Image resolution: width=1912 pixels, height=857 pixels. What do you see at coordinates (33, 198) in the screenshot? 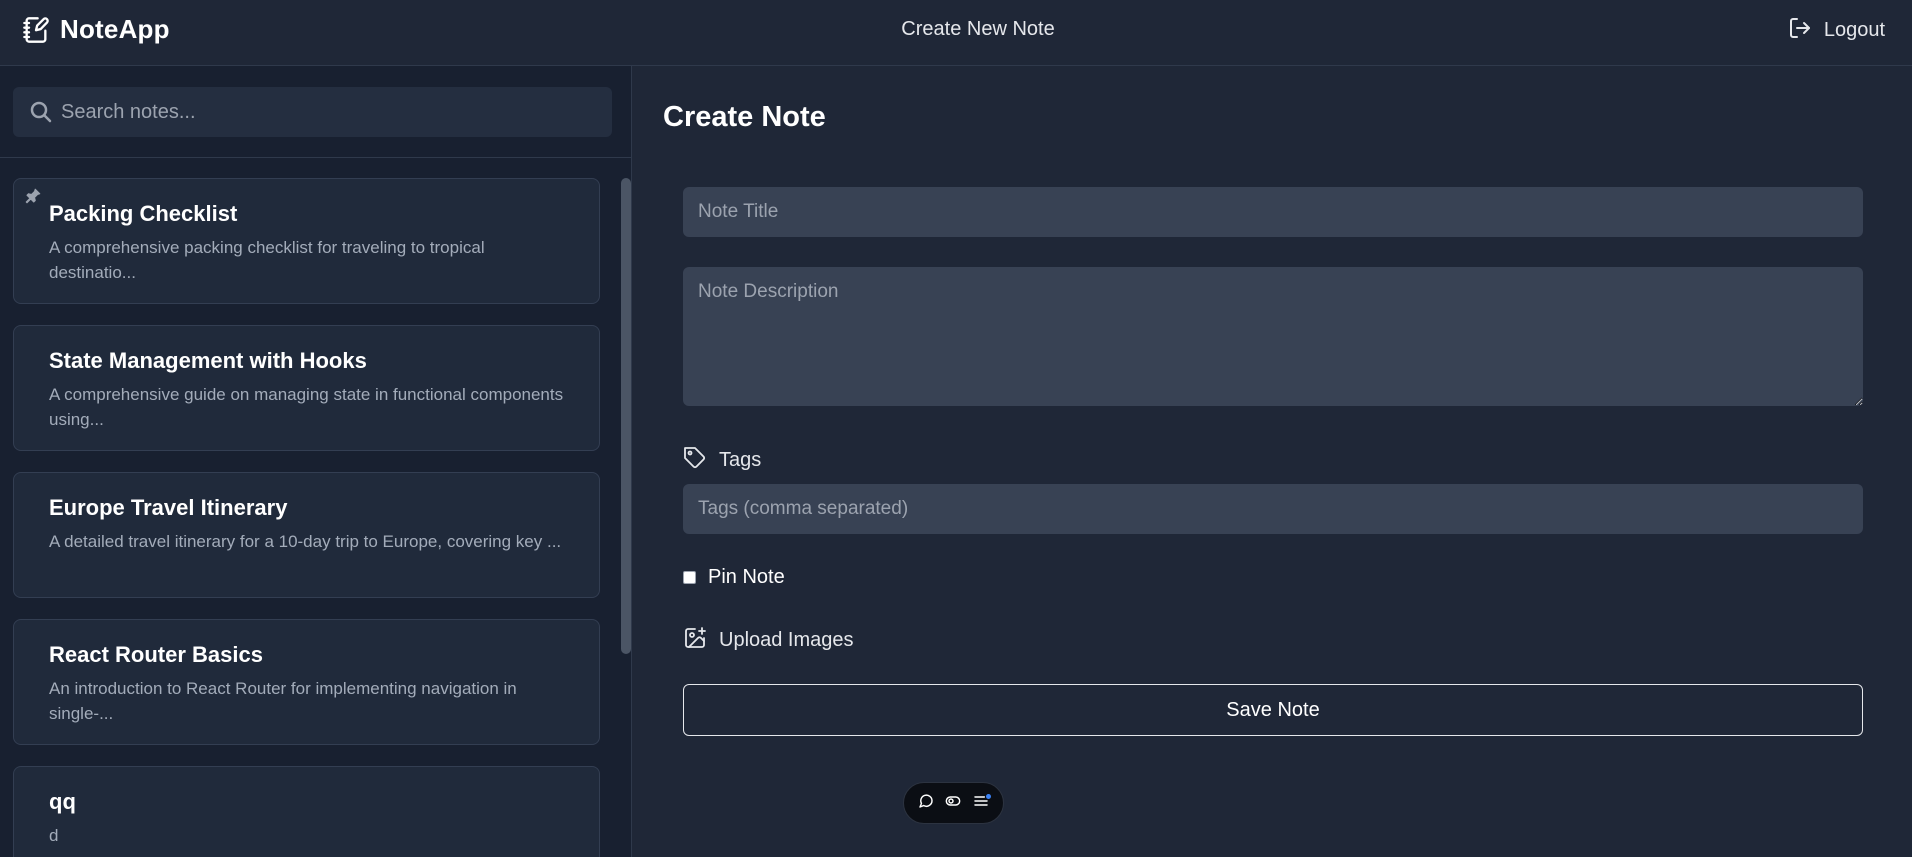
I see `pin-icon` at bounding box center [33, 198].